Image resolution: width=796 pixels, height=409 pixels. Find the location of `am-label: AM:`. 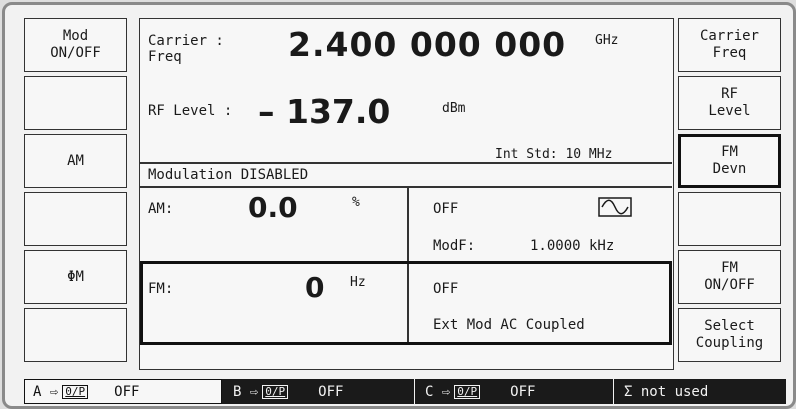

am-label: AM: is located at coordinates (161, 209).